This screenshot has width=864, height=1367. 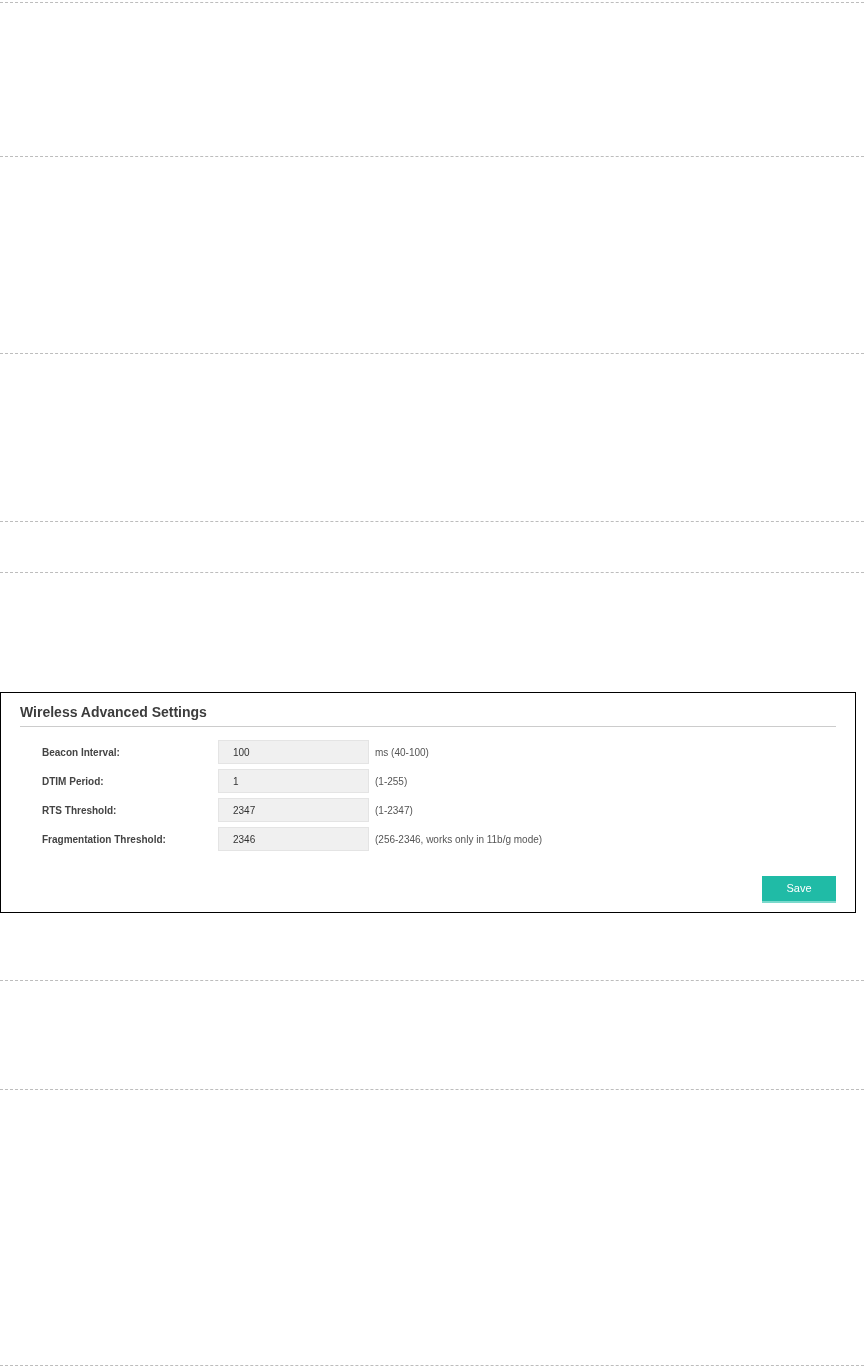 I want to click on field-label: DTIM Period:, so click(x=73, y=781).